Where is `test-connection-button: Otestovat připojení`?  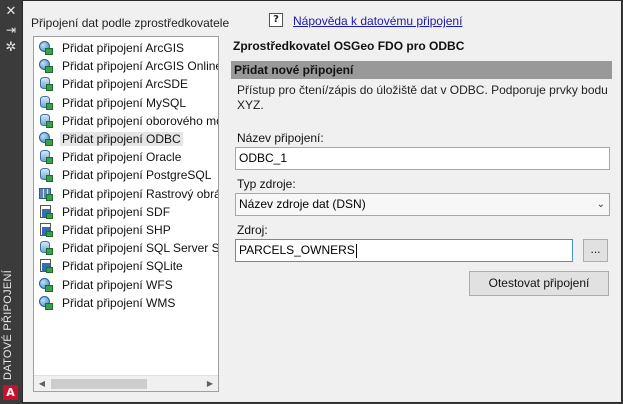 test-connection-button: Otestovat připojení is located at coordinates (539, 283).